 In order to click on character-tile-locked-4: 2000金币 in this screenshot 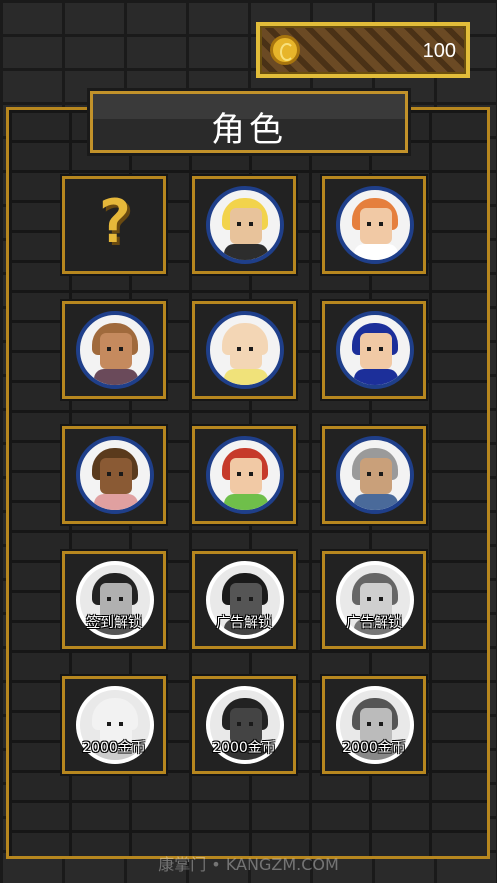, I will do `click(114, 725)`.